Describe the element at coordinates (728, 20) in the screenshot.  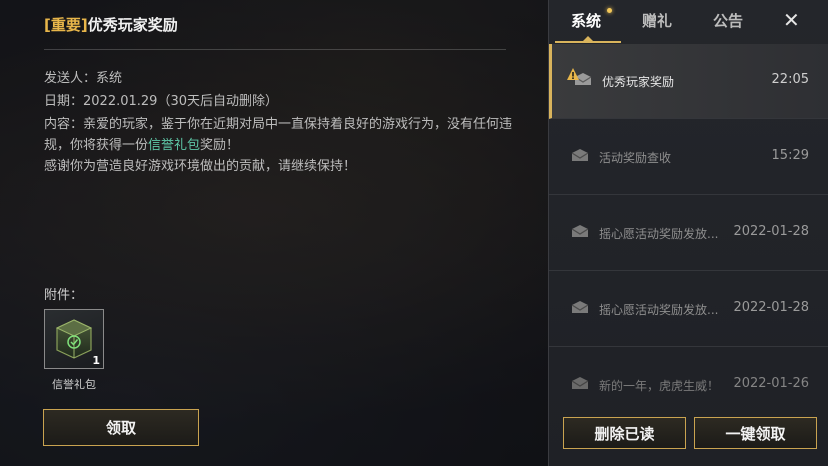
I see `tab-announcements: 公告` at that location.